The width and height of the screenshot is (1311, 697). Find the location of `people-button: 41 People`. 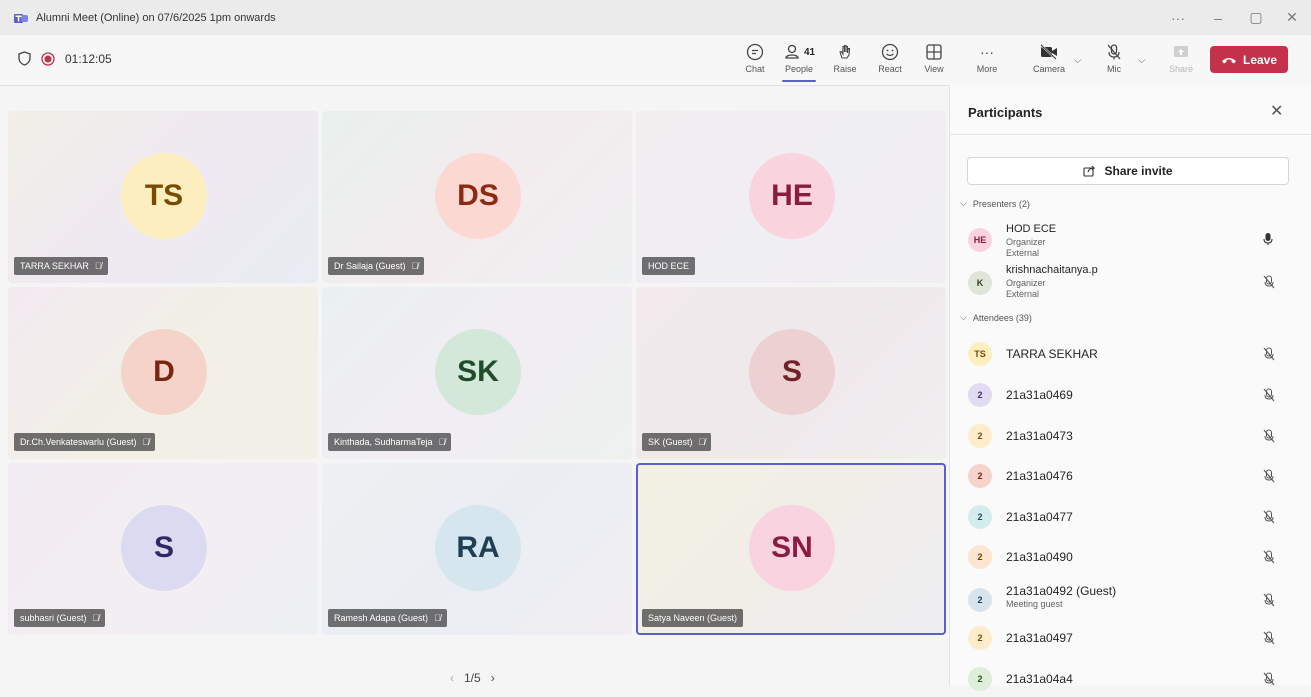

people-button: 41 People is located at coordinates (799, 61).